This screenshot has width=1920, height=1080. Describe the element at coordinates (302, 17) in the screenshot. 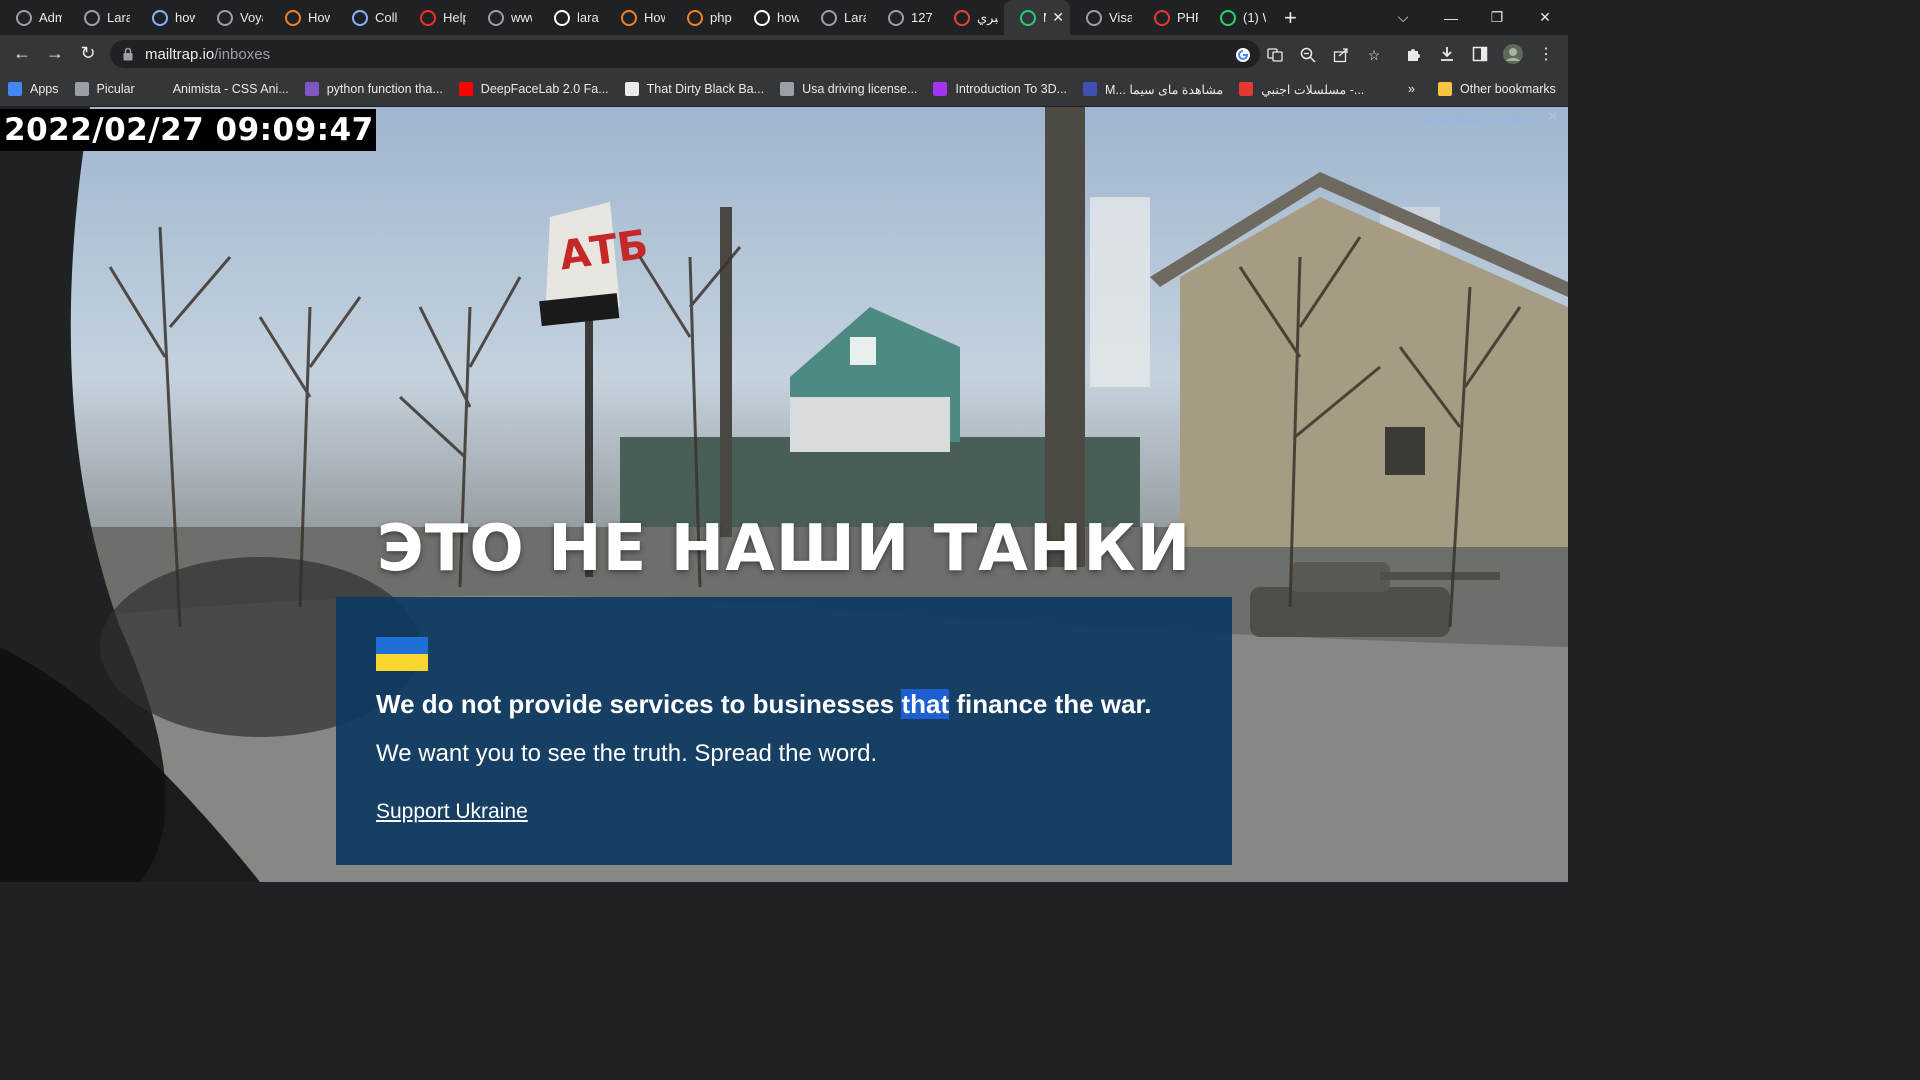

I see `tab-5: How` at that location.